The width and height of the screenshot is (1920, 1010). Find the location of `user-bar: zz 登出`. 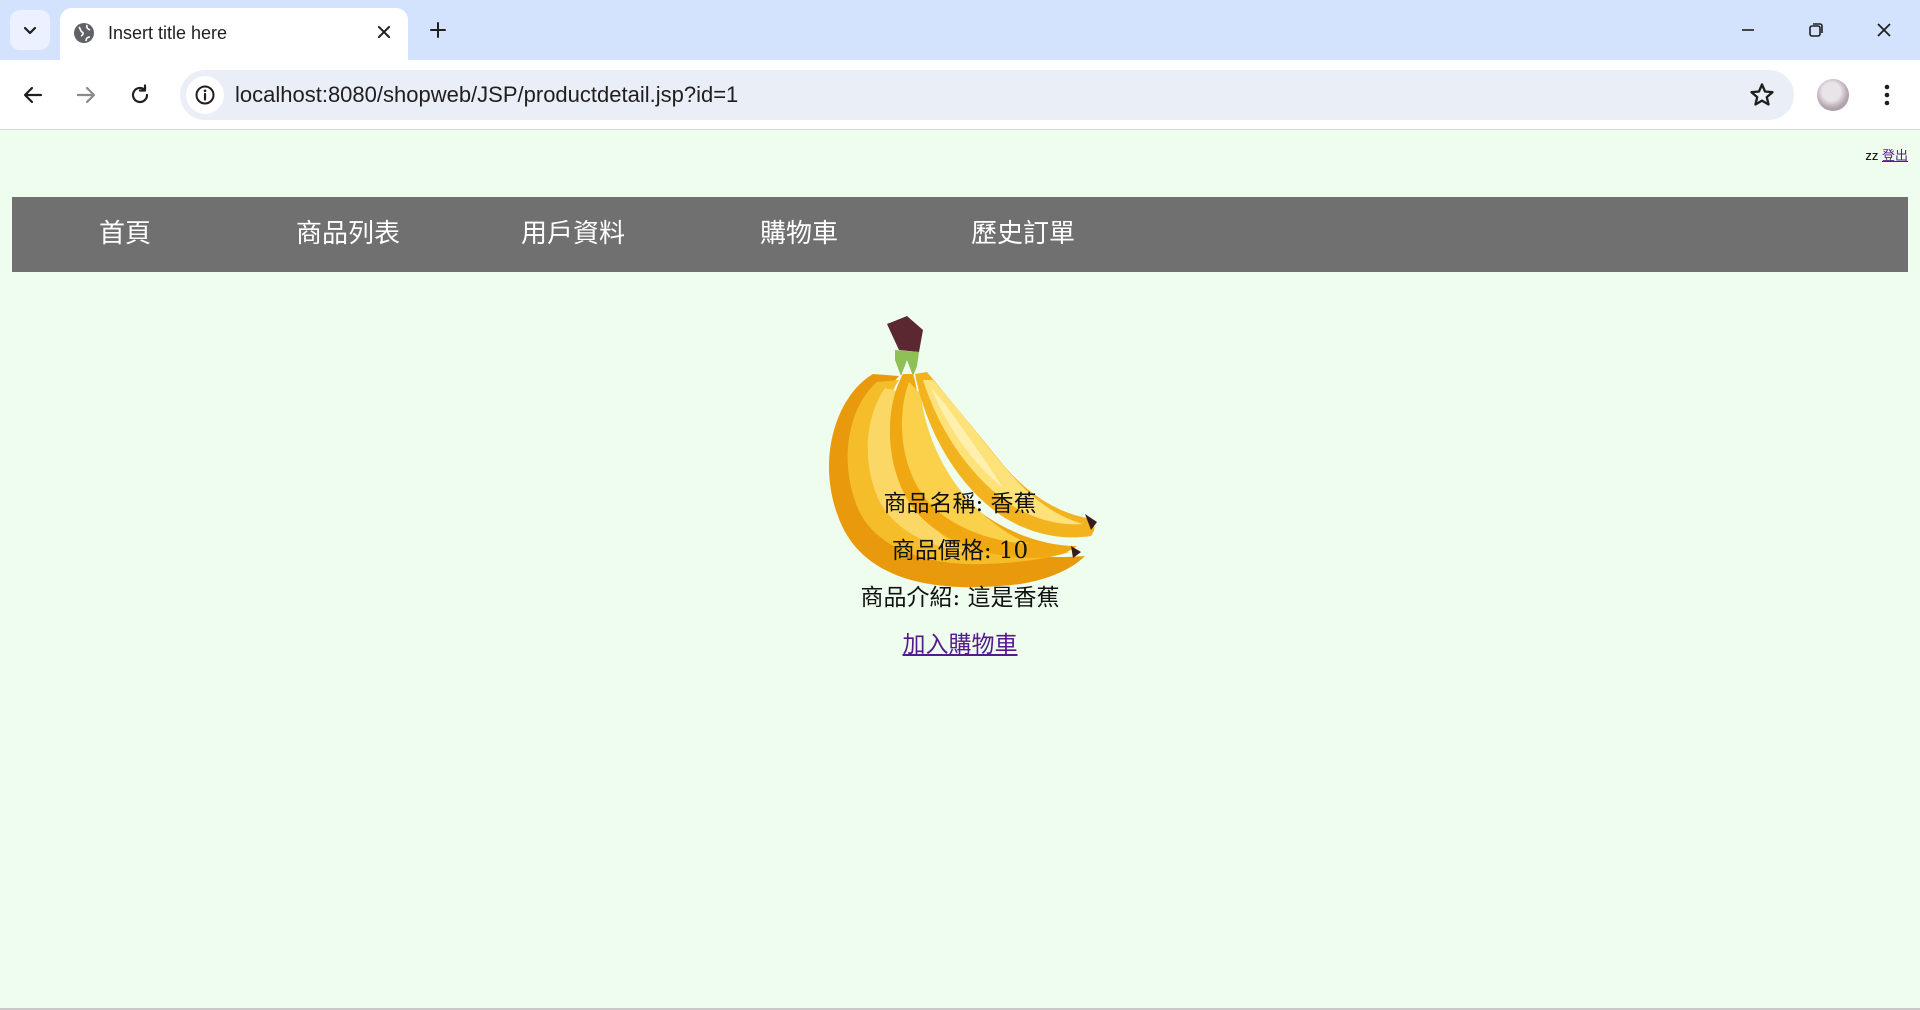

user-bar: zz 登出 is located at coordinates (1886, 154).